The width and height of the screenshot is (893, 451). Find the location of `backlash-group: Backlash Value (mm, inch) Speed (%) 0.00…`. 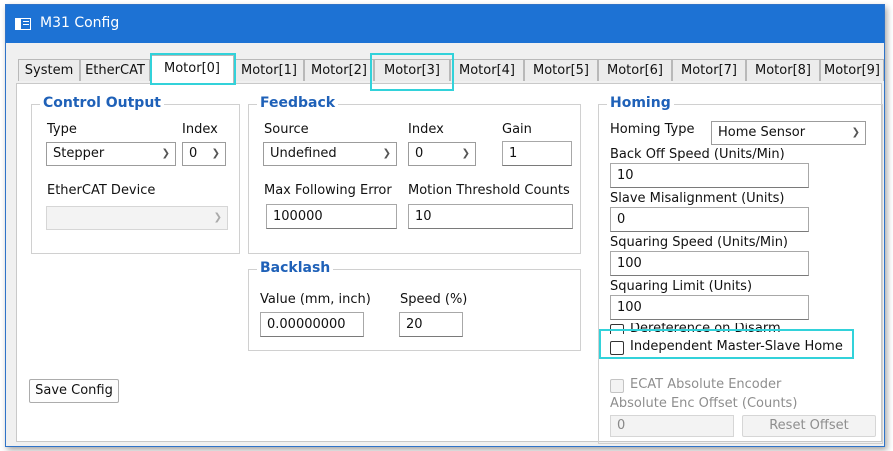

backlash-group: Backlash Value (mm, inch) Speed (%) 0.00… is located at coordinates (414, 305).